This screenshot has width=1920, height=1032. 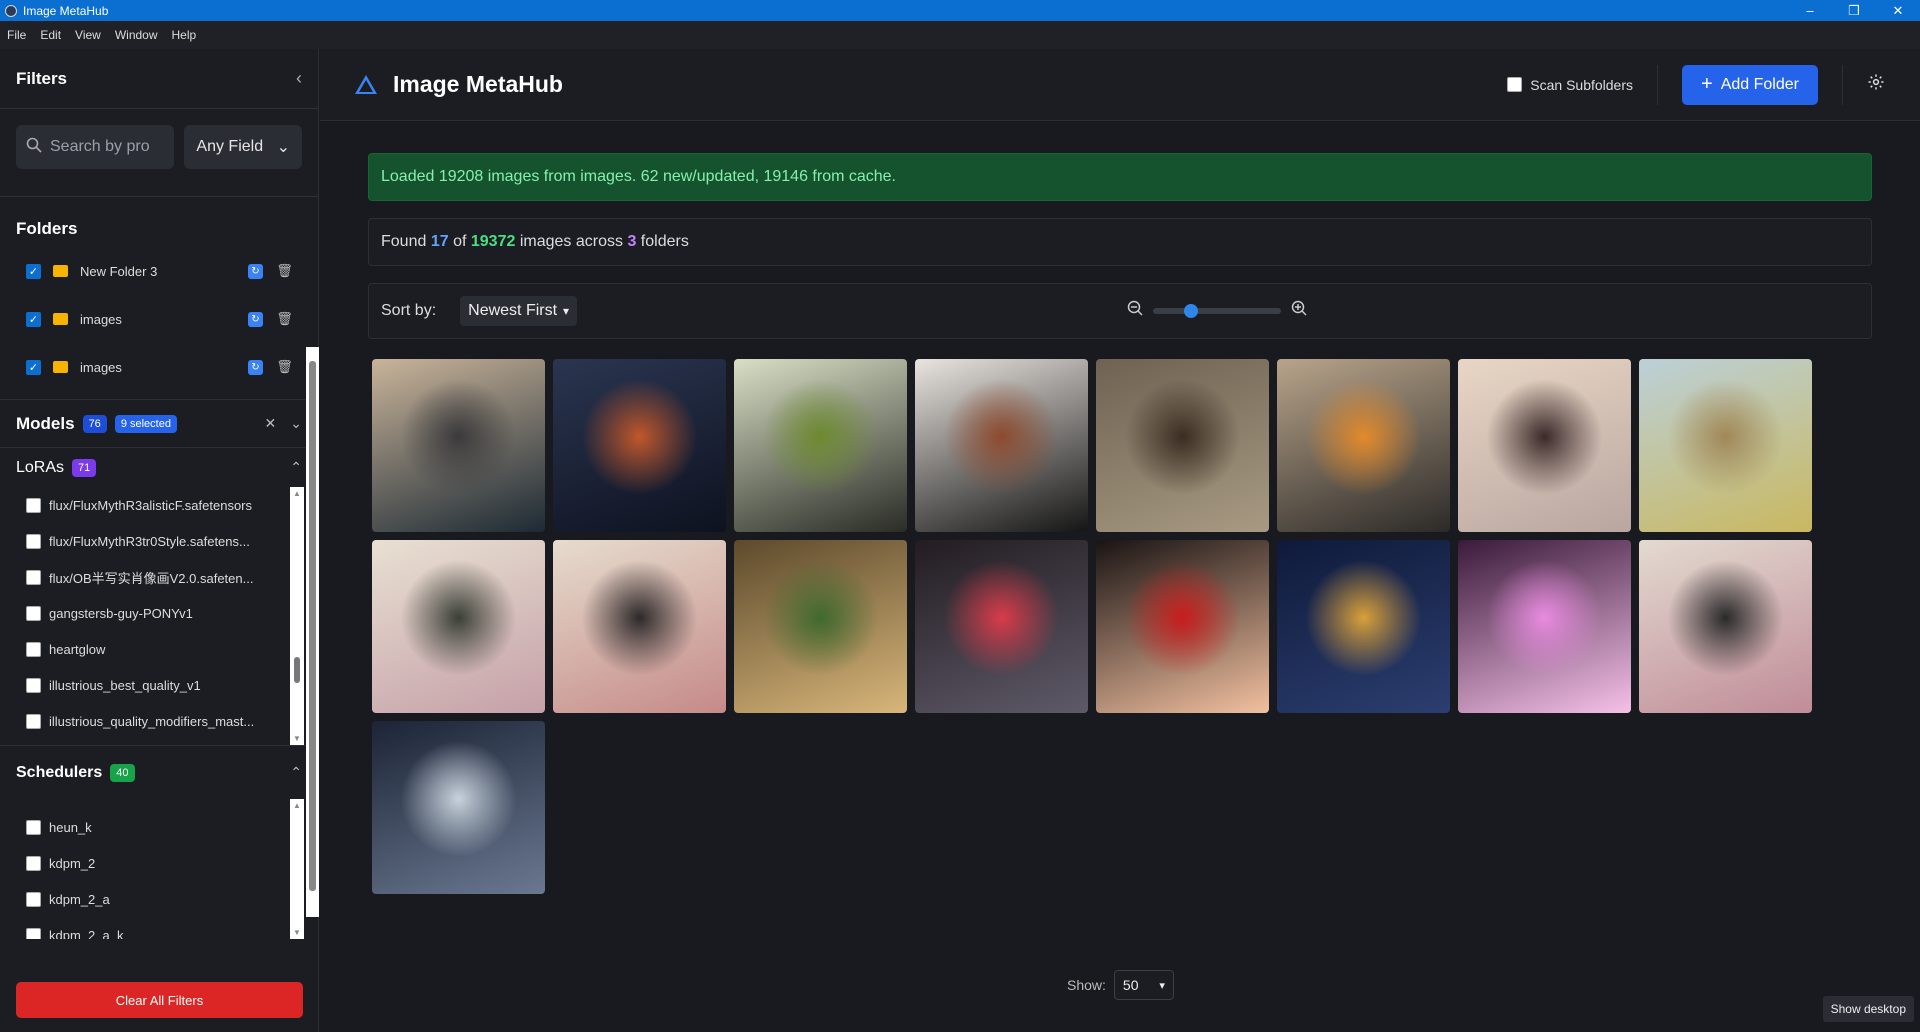 What do you see at coordinates (243, 147) in the screenshot?
I see `field-select: Any Field ⌄` at bounding box center [243, 147].